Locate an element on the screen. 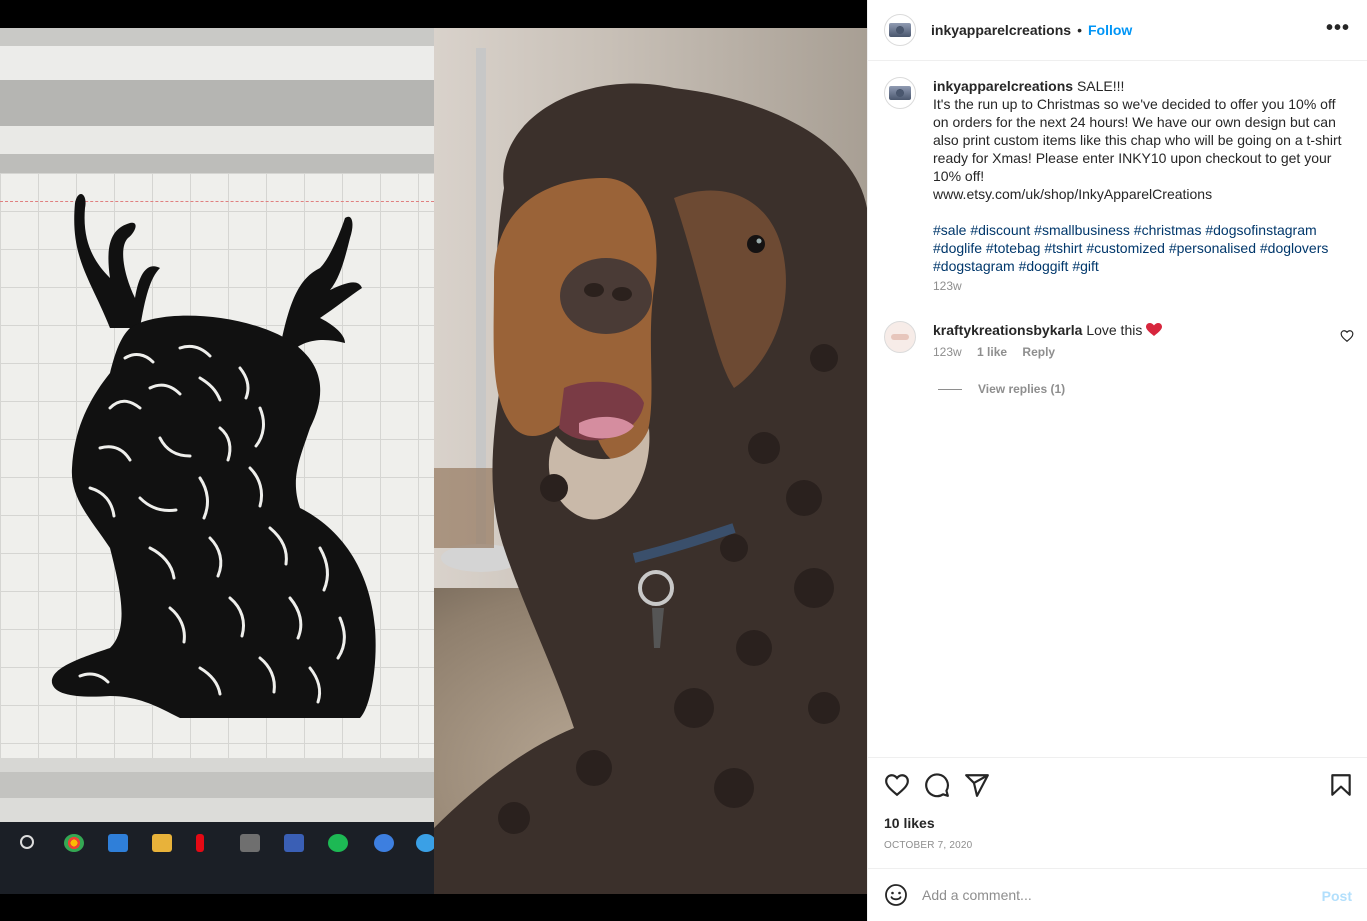 This screenshot has height=921, width=1367. heart-icon is located at coordinates (897, 785).